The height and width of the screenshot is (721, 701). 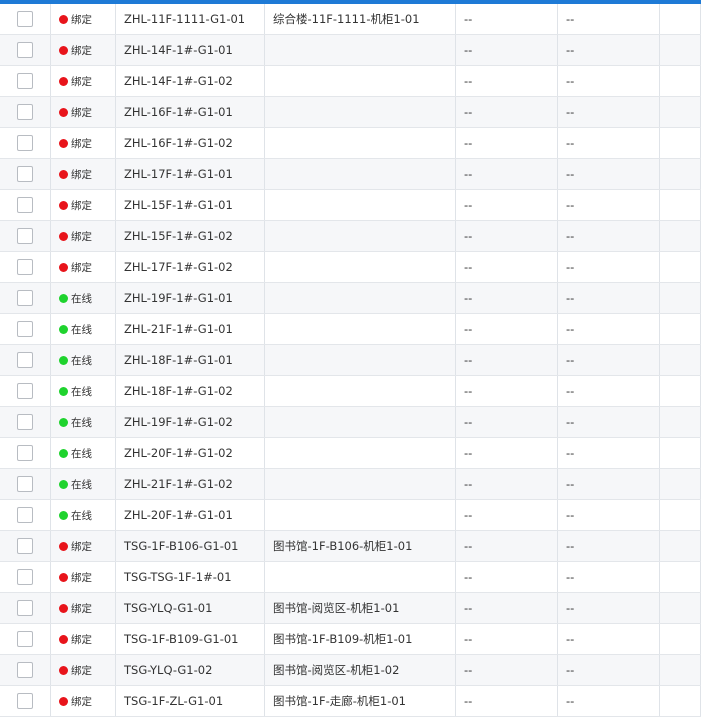 What do you see at coordinates (350, 515) in the screenshot?
I see `table-row: 在线 ZHL-20F-1#-G1-01 -- --` at bounding box center [350, 515].